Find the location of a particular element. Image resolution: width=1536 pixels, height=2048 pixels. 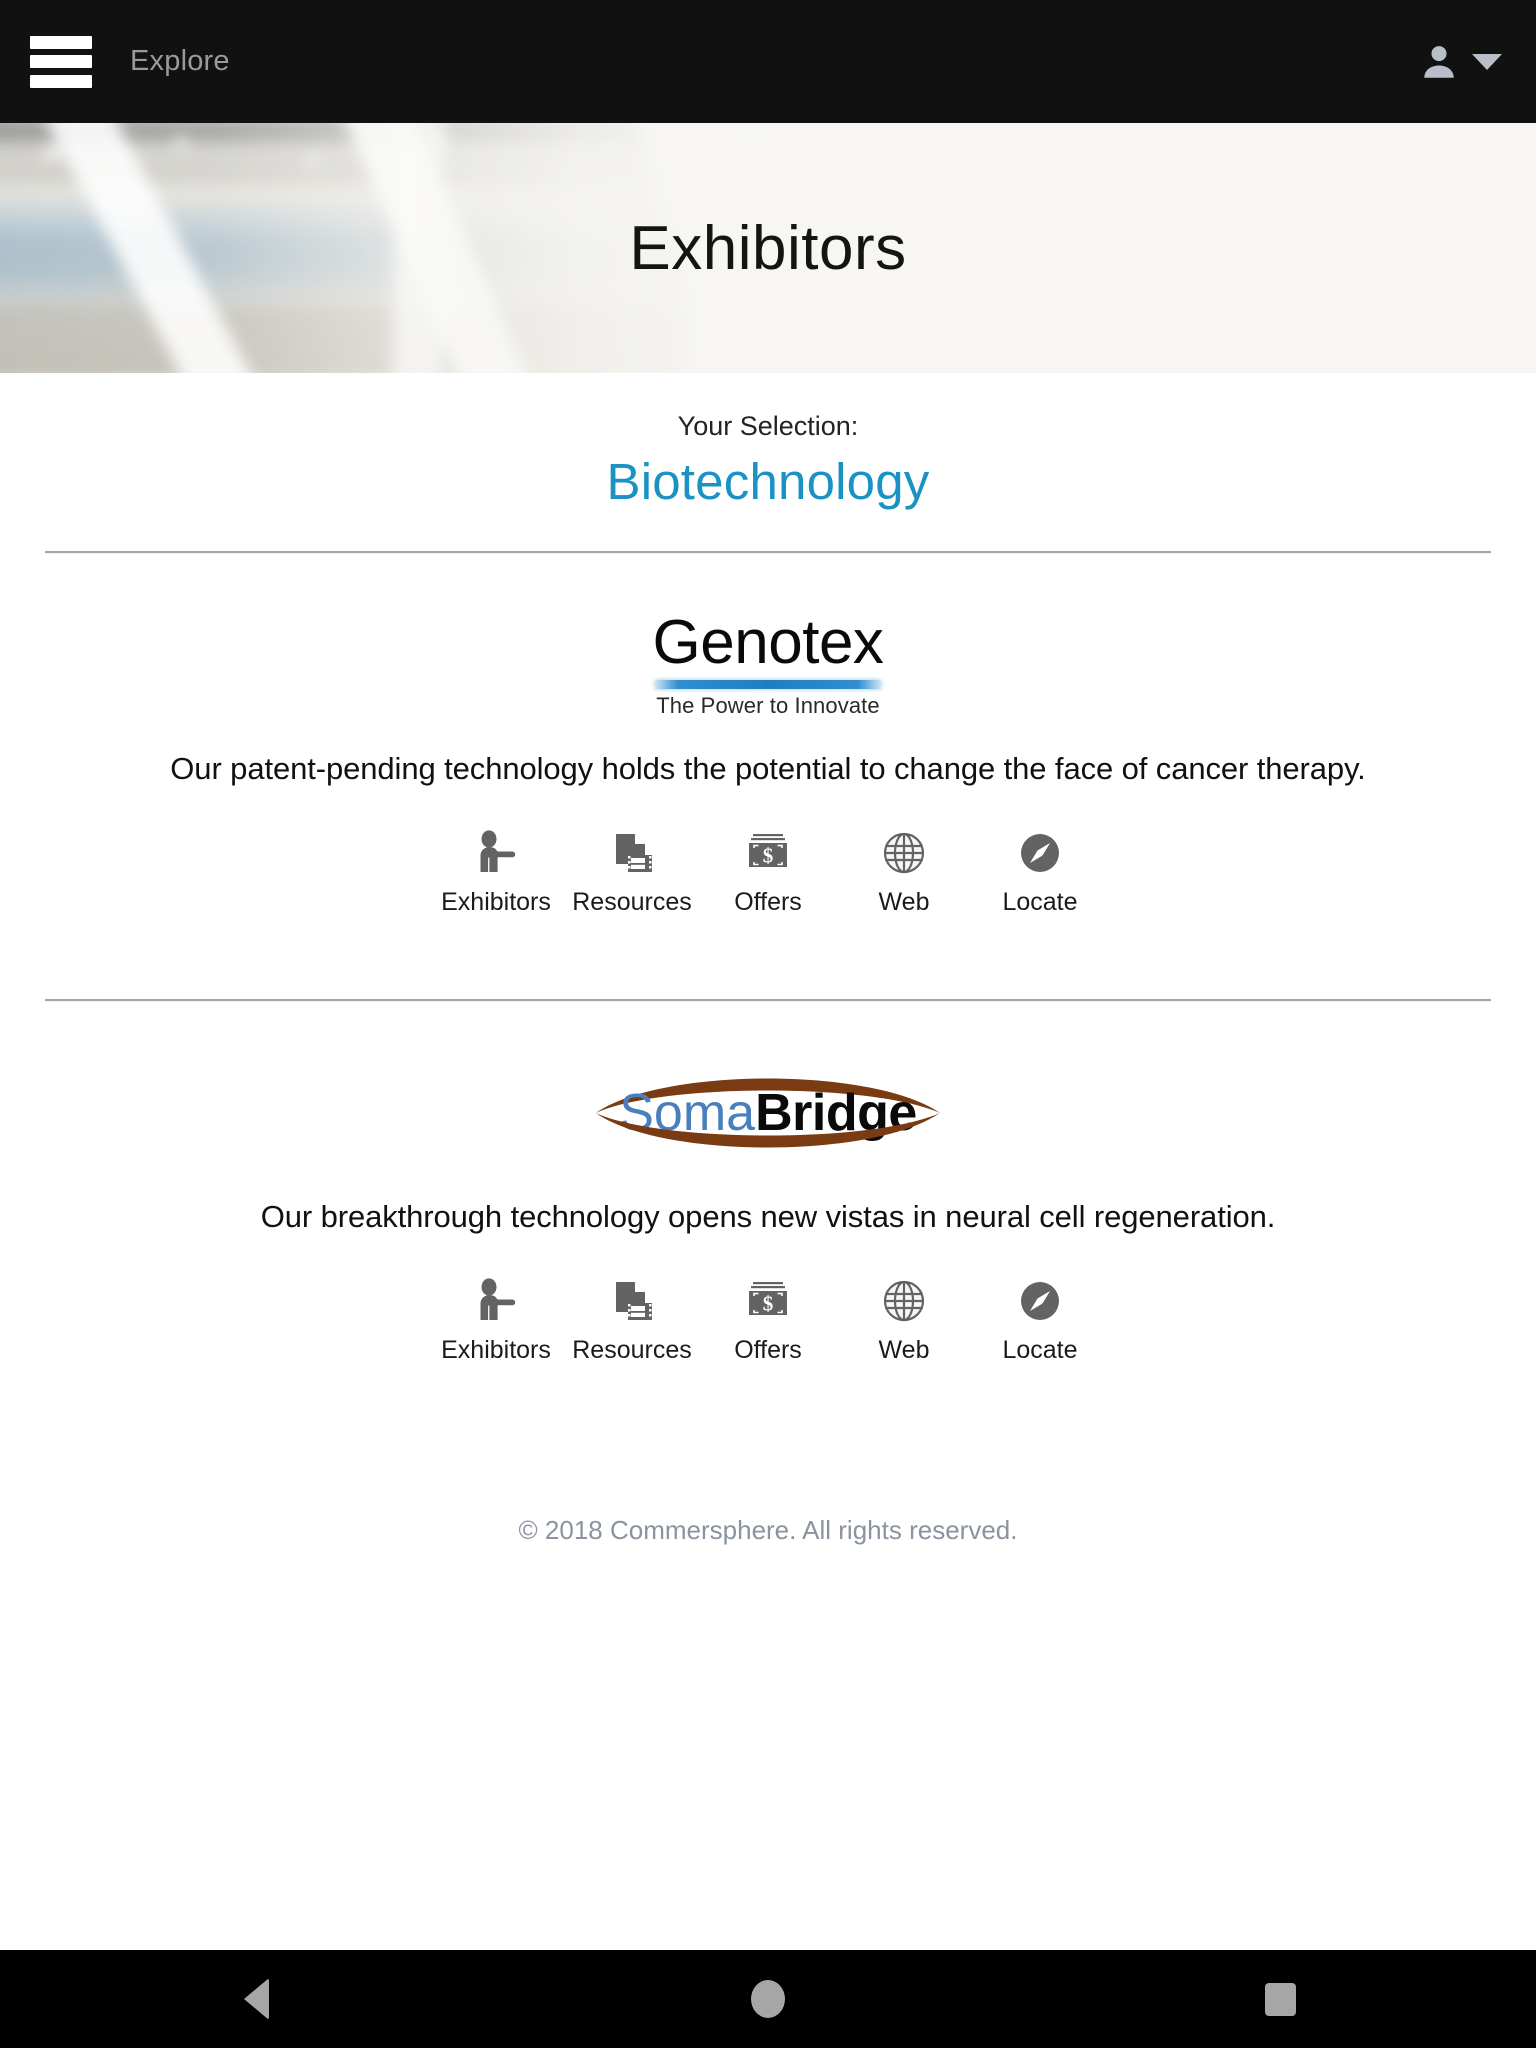

exhibitor-logo: SomaBridge is located at coordinates (768, 1113).